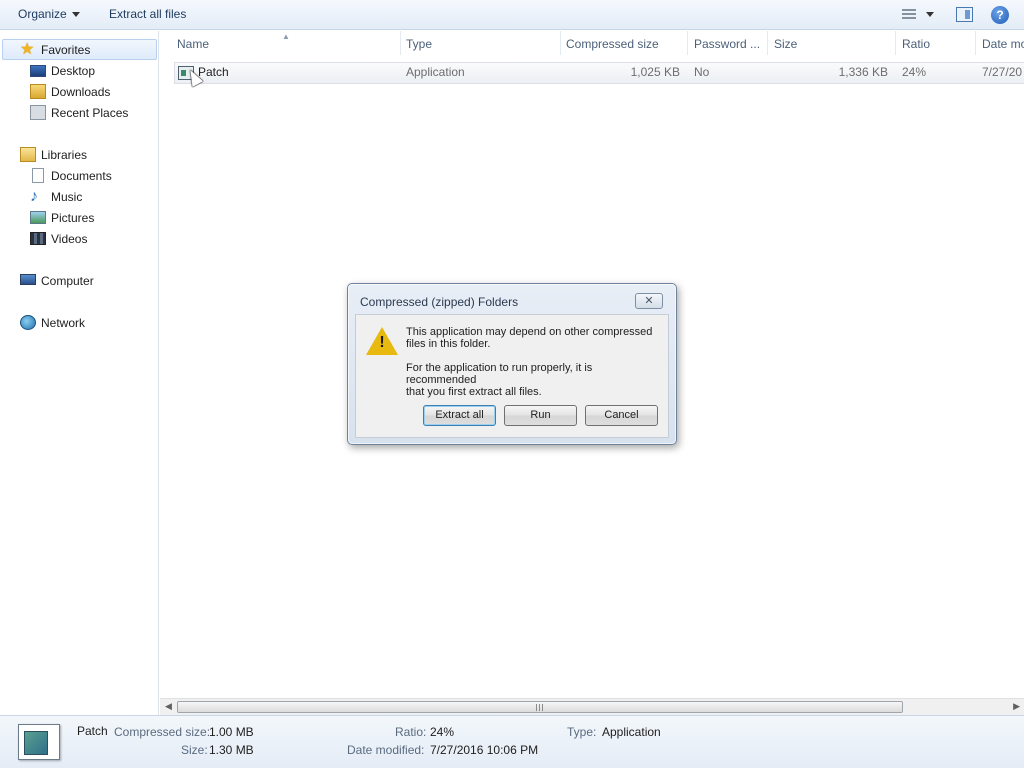 This screenshot has height=768, width=1024. What do you see at coordinates (1000, 15) in the screenshot?
I see `help-icon: ?` at bounding box center [1000, 15].